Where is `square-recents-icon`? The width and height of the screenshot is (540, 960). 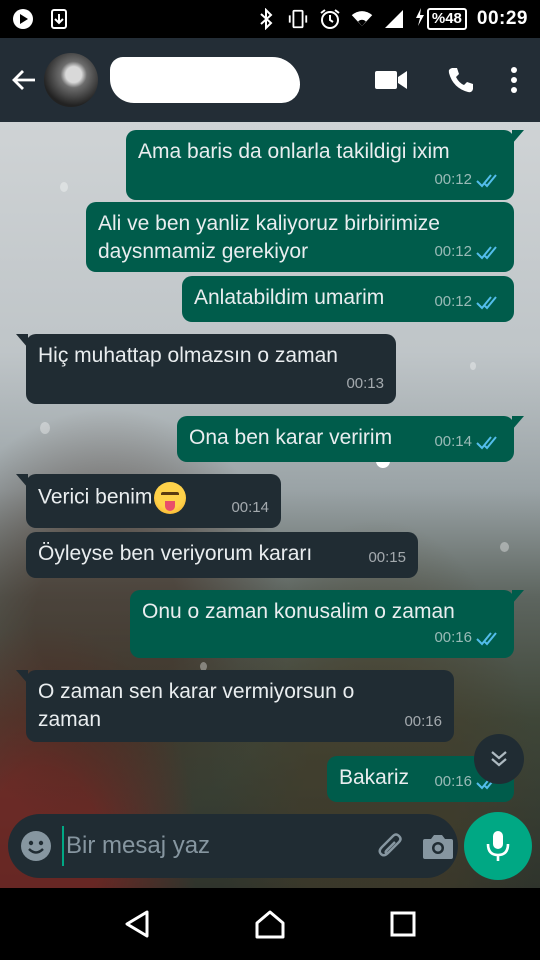 square-recents-icon is located at coordinates (403, 924).